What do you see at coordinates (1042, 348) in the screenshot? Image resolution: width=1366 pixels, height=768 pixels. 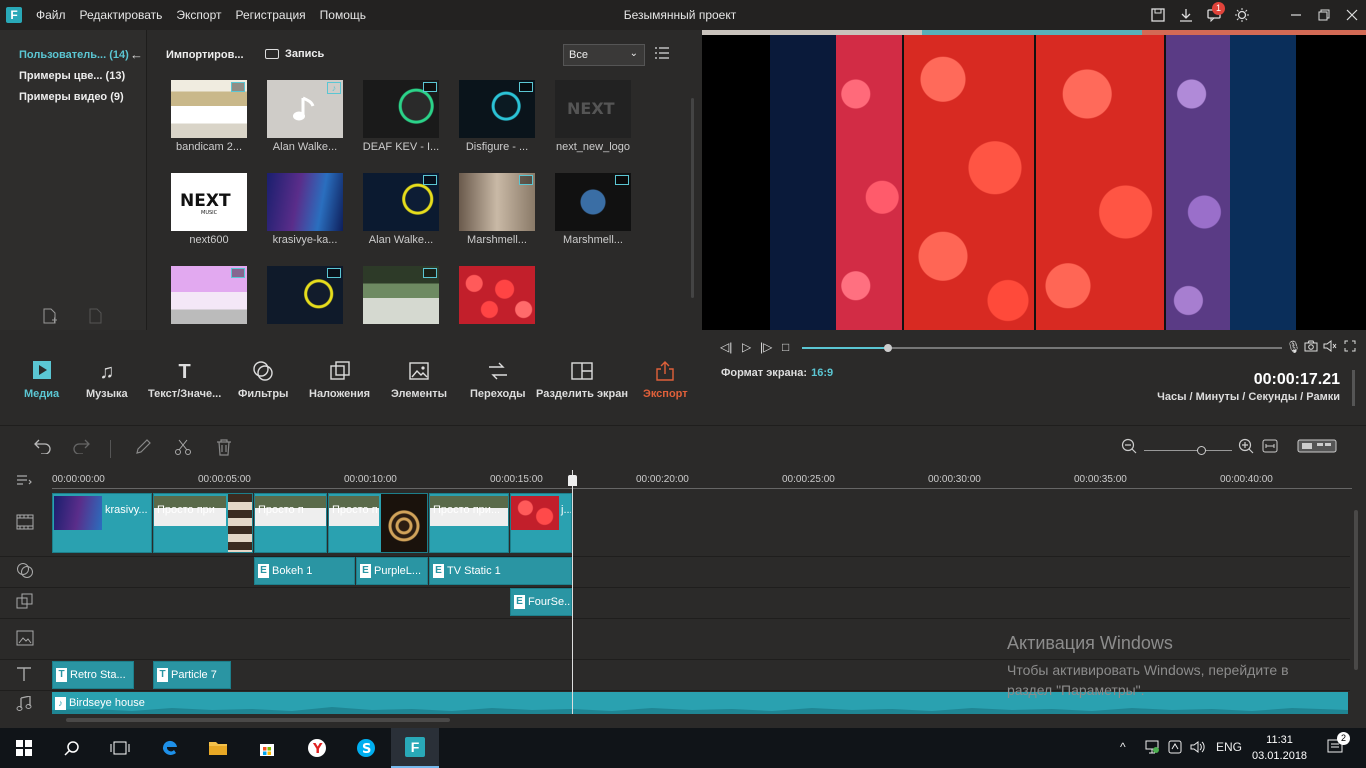 I see `preview-progress-bar` at bounding box center [1042, 348].